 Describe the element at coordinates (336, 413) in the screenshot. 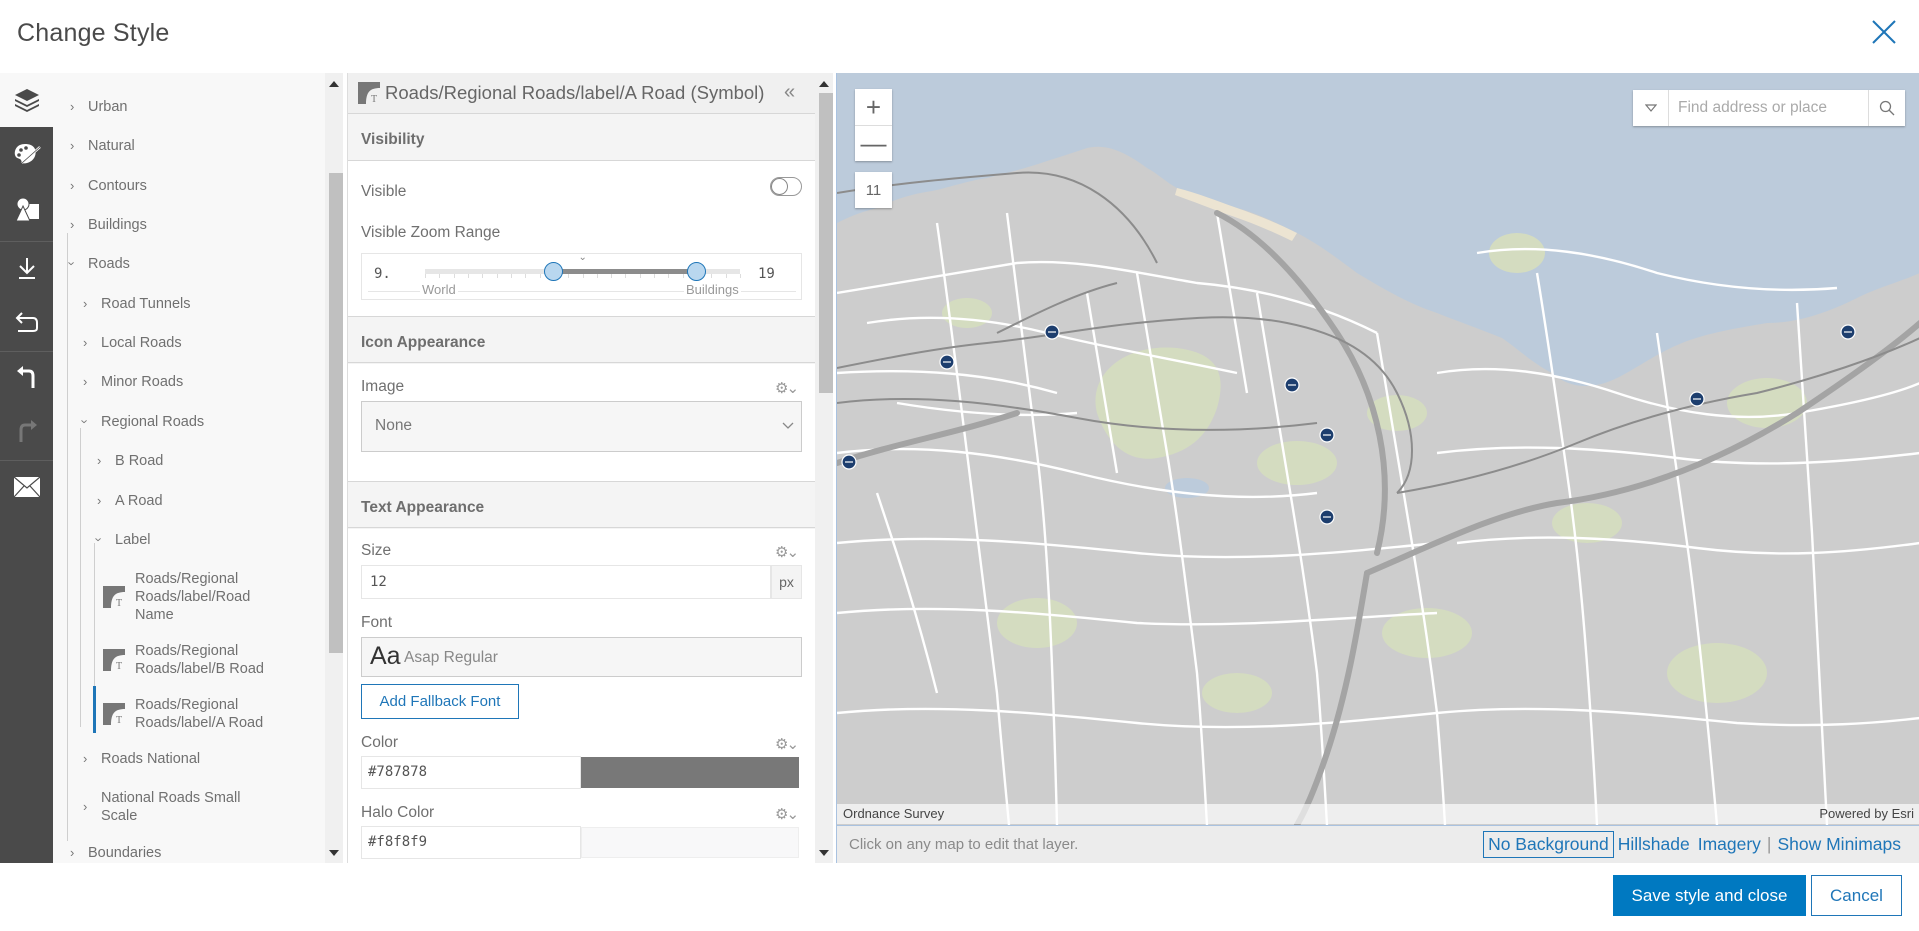

I see `tree-scroll-thumb` at that location.